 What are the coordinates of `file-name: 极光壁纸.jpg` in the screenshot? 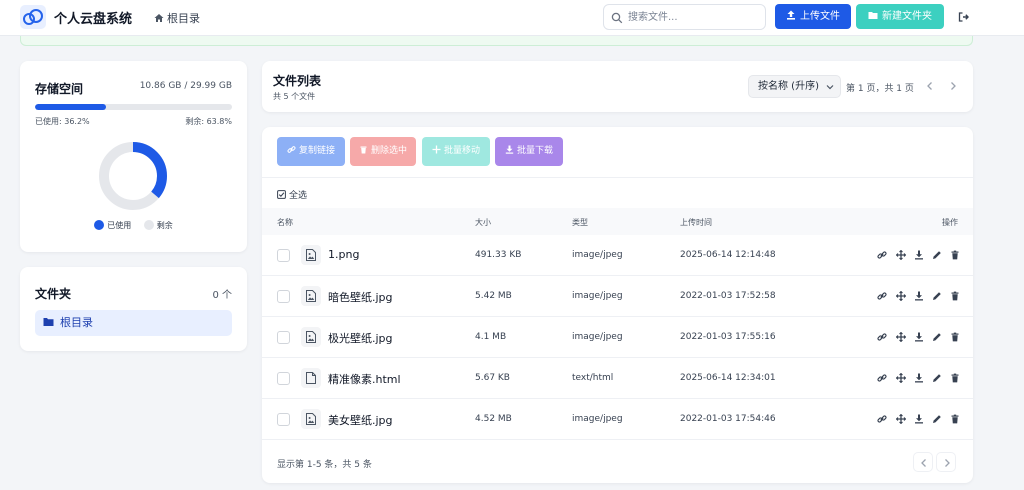 It's located at (360, 338).